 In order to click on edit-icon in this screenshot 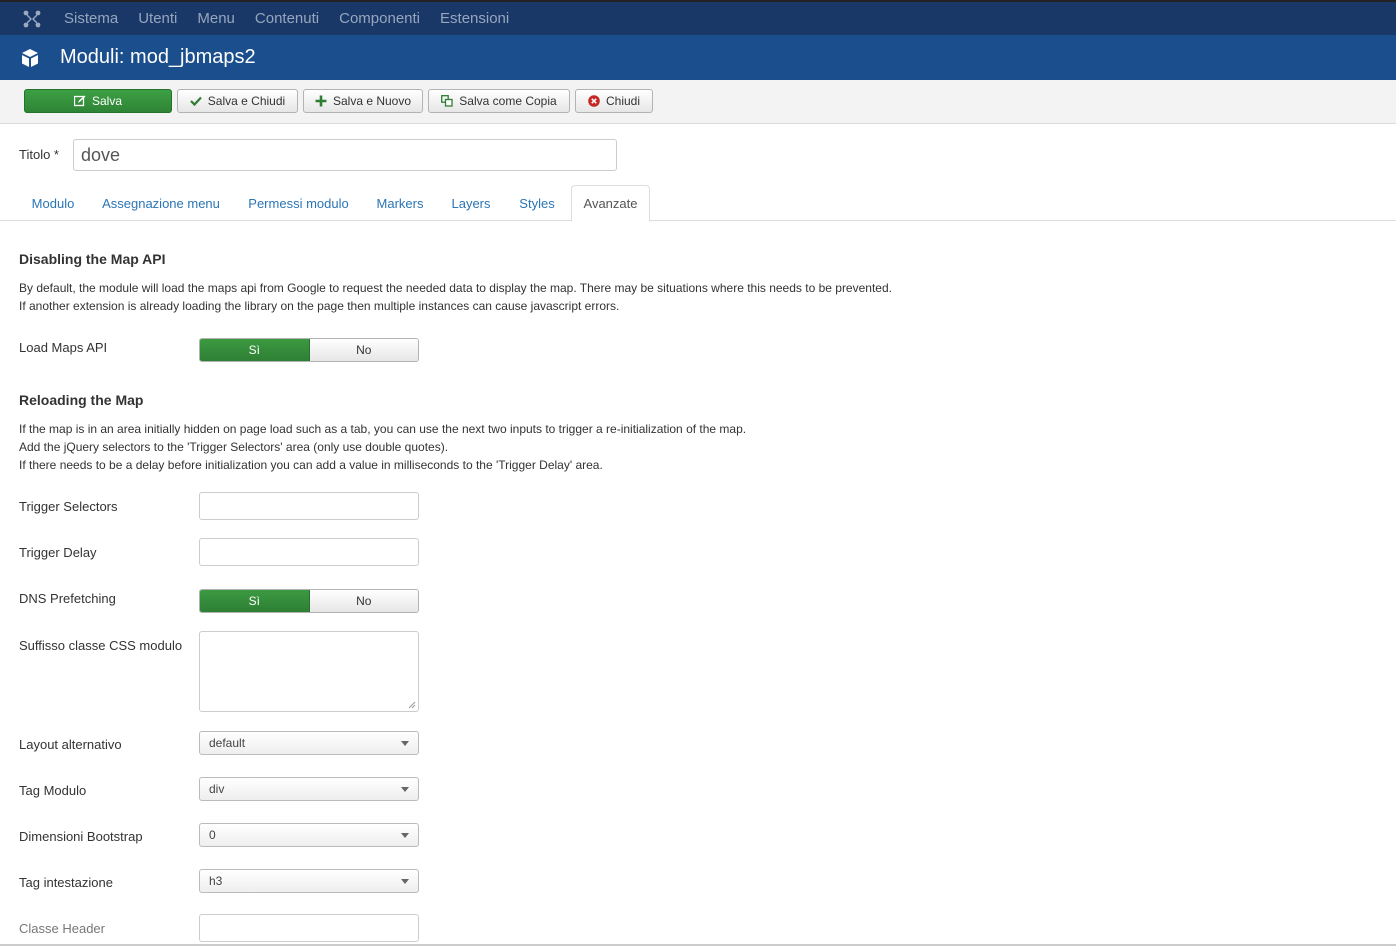, I will do `click(79, 101)`.